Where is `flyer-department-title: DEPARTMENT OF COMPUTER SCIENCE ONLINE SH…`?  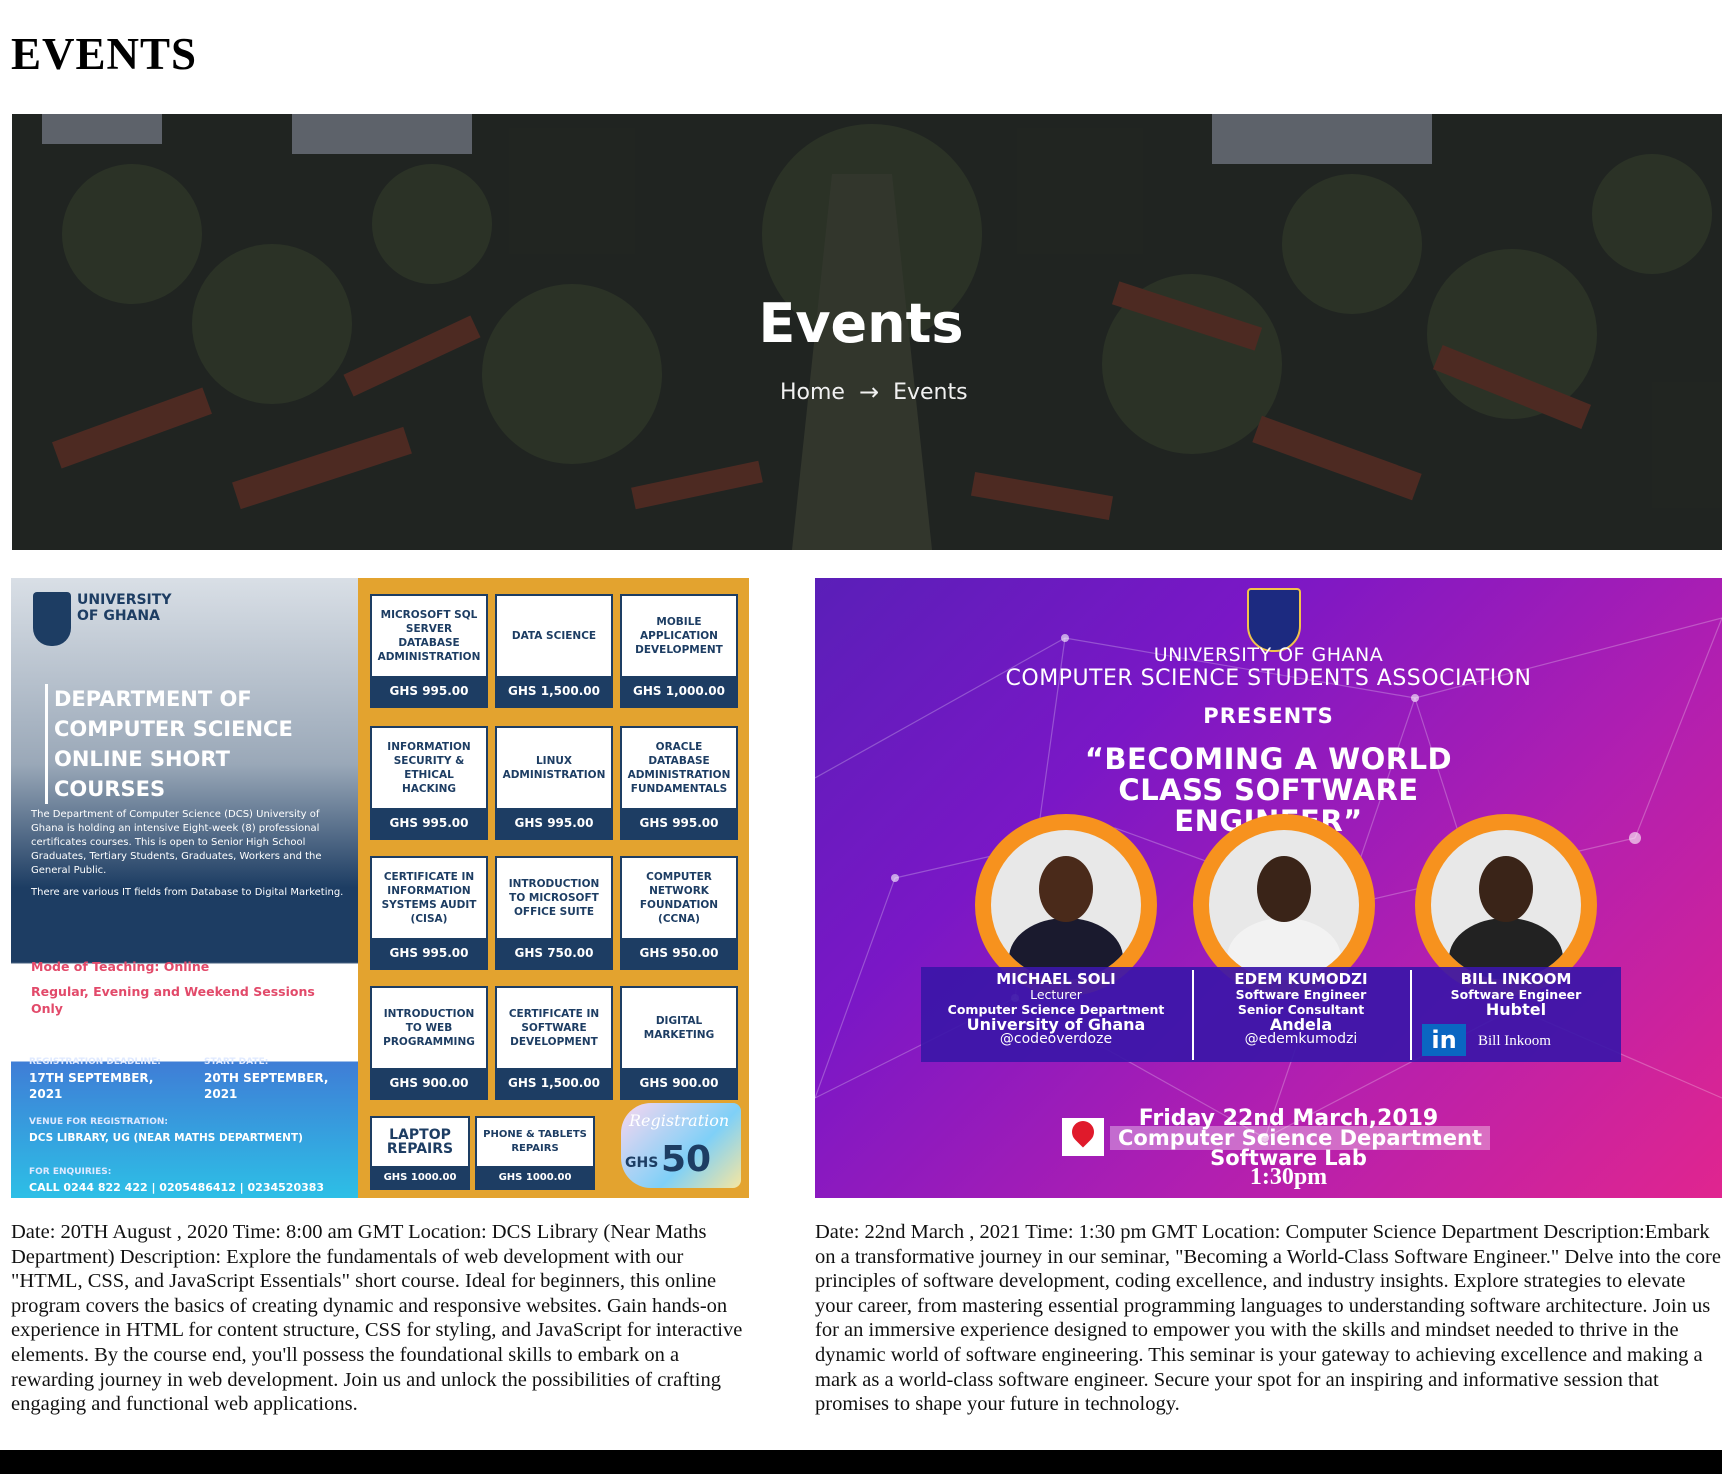 flyer-department-title: DEPARTMENT OF COMPUTER SCIENCE ONLINE SH… is located at coordinates (195, 744).